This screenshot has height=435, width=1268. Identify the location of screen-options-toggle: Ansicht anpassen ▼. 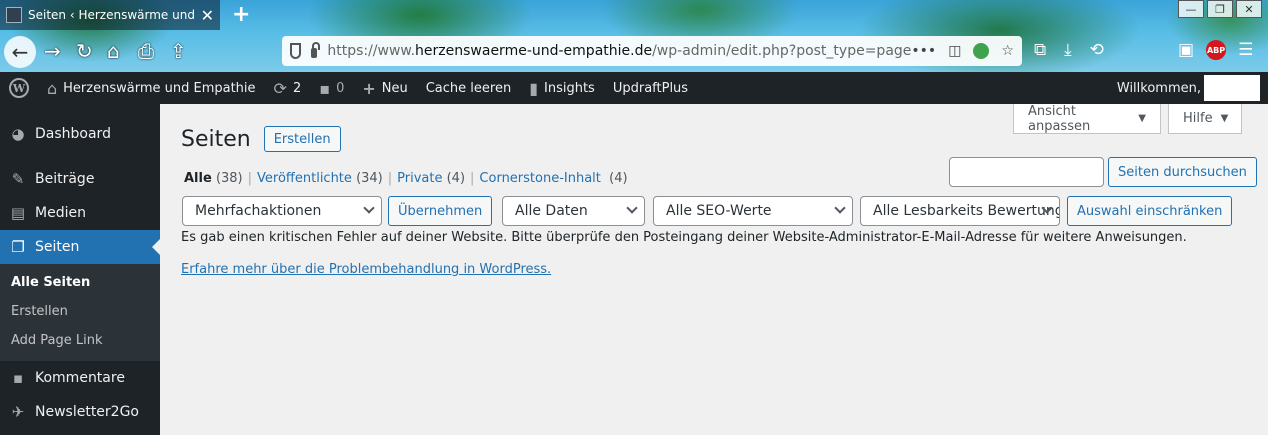
(1087, 119).